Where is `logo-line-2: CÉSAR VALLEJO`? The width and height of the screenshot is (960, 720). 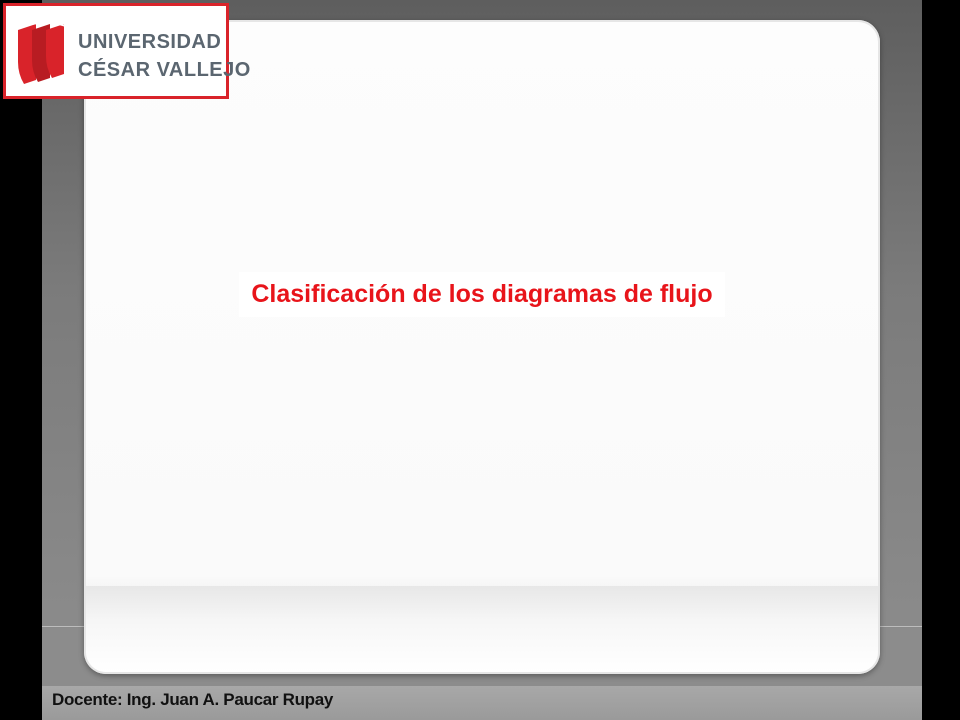 logo-line-2: CÉSAR VALLEJO is located at coordinates (164, 70).